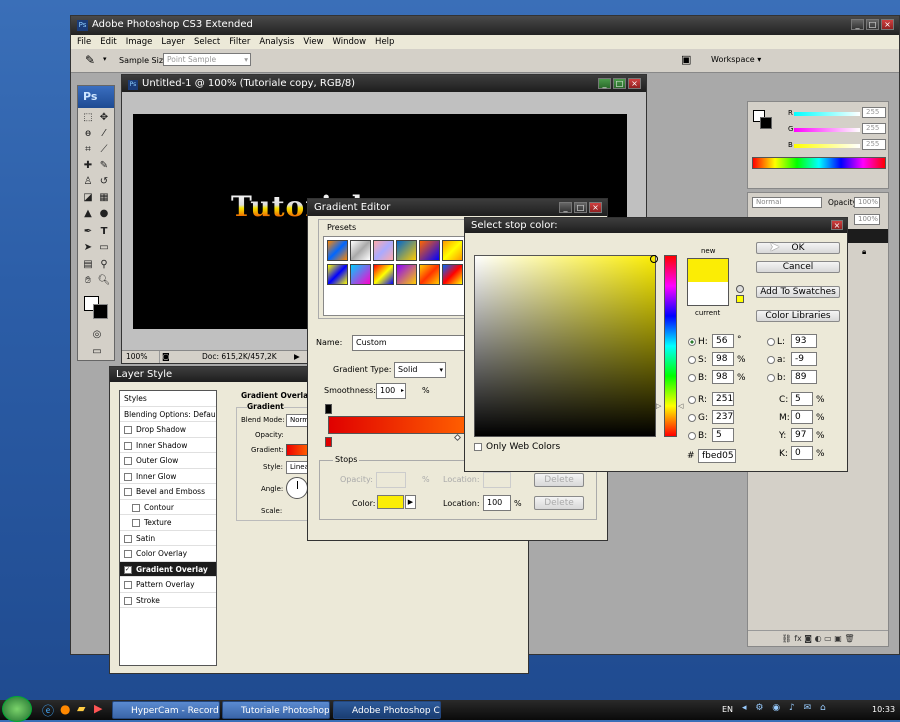 The height and width of the screenshot is (722, 900). Describe the element at coordinates (17, 709) in the screenshot. I see `start-button` at that location.